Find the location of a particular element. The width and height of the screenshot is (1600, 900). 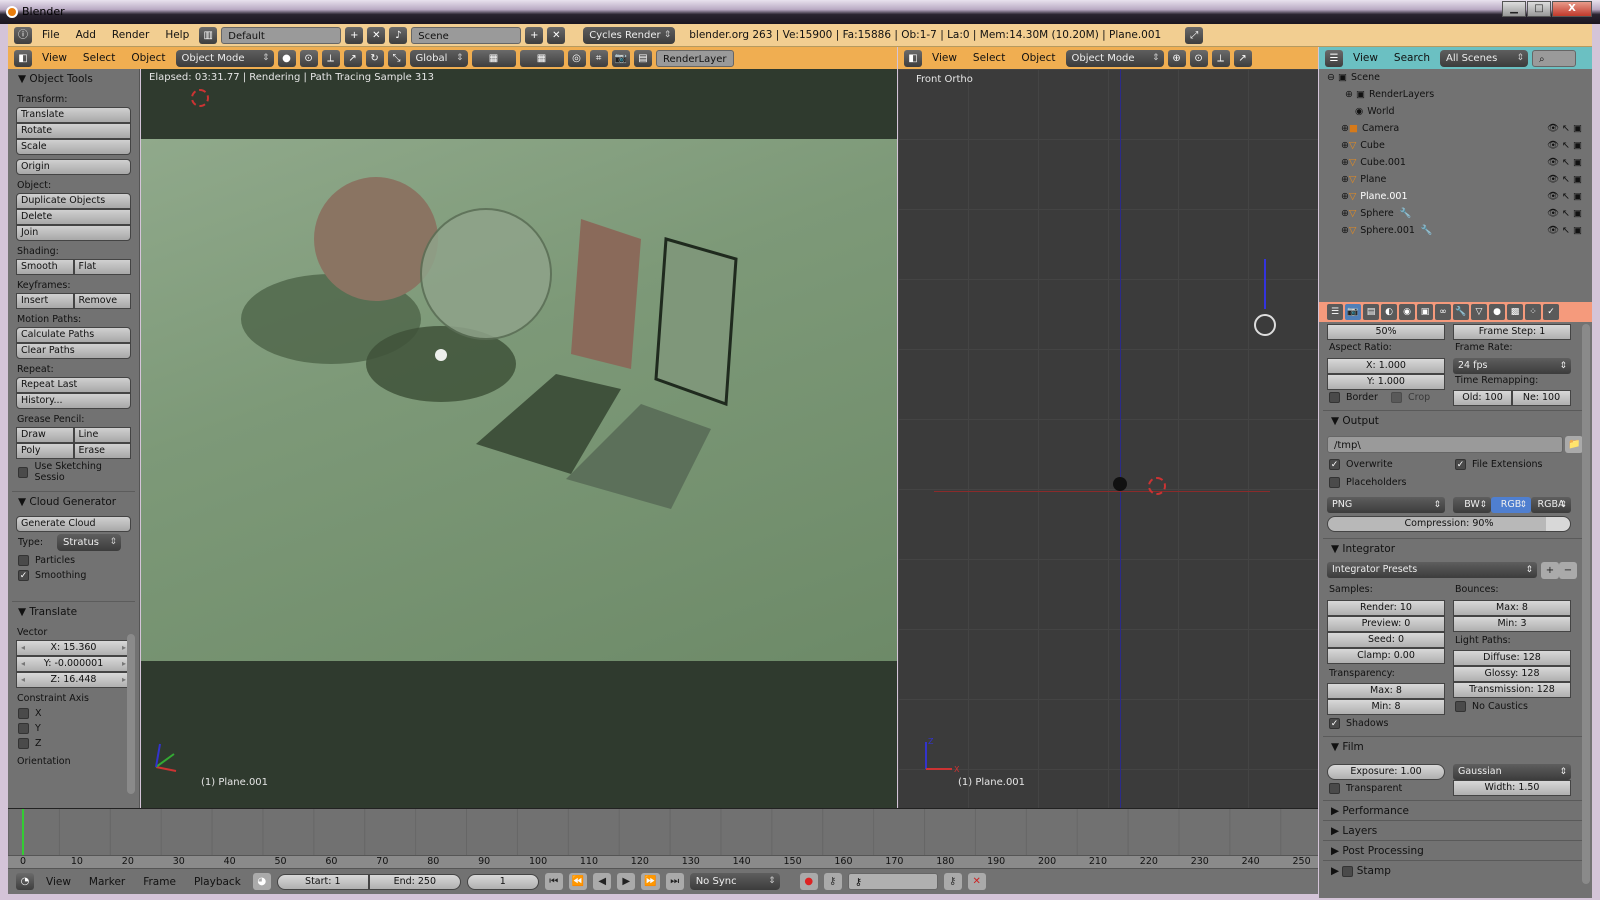

remove-scene-button: ✕ is located at coordinates (556, 35).